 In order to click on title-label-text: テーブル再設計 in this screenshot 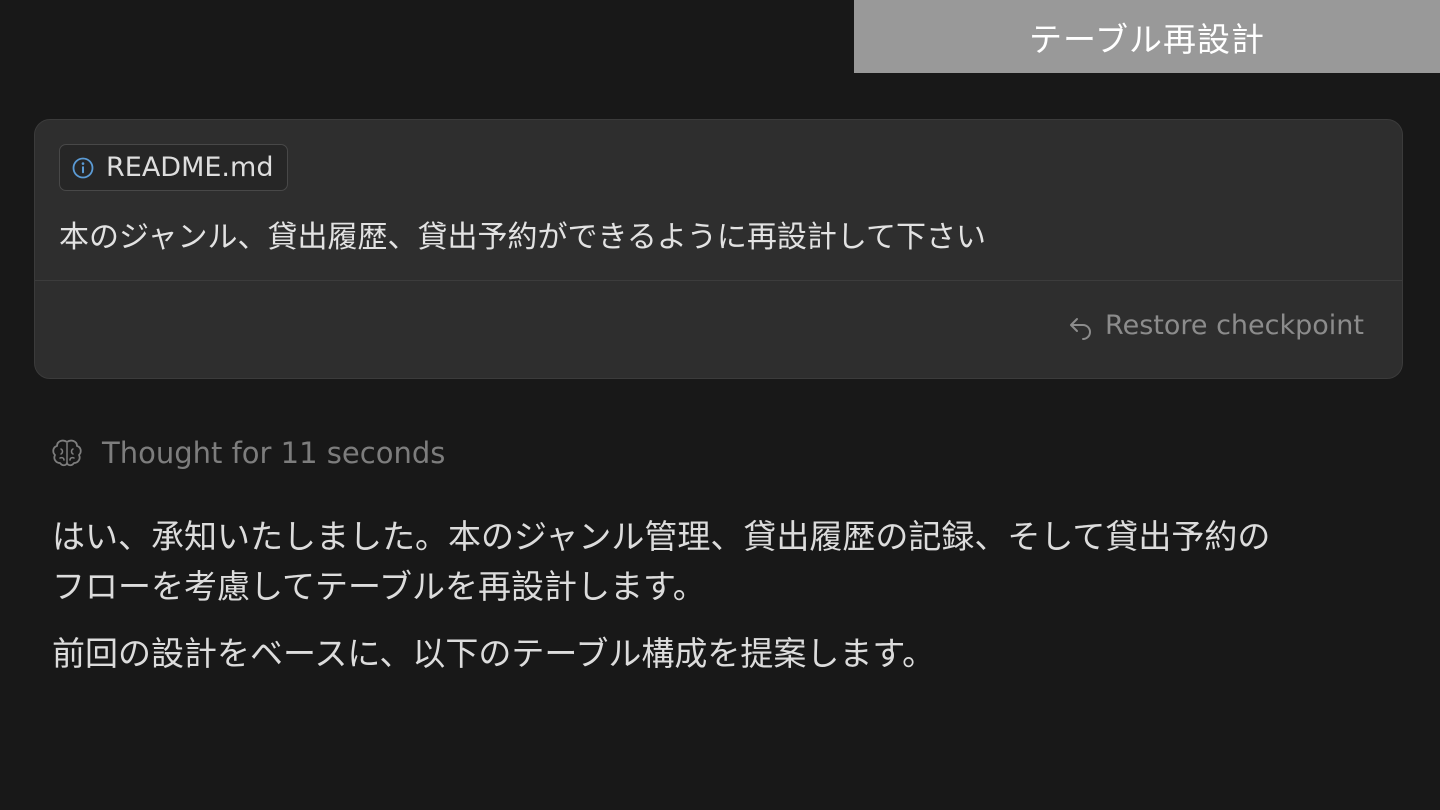, I will do `click(1147, 39)`.